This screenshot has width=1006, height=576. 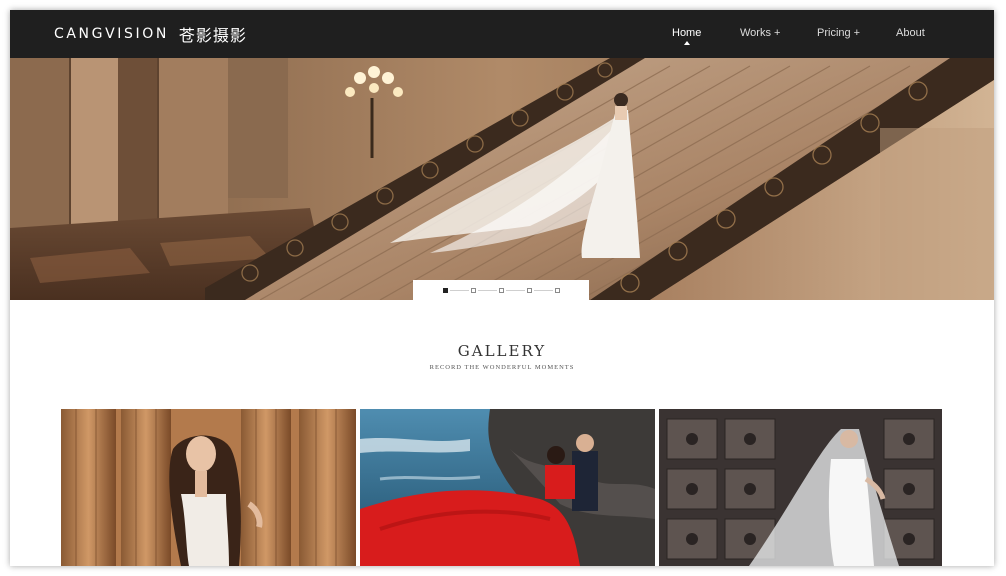 I want to click on active-nav-indicator, so click(x=687, y=43).